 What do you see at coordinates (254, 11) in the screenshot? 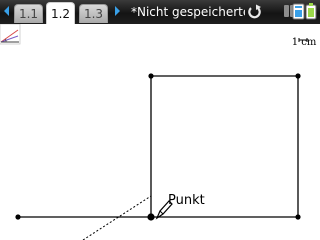
I see `refresh-icon` at bounding box center [254, 11].